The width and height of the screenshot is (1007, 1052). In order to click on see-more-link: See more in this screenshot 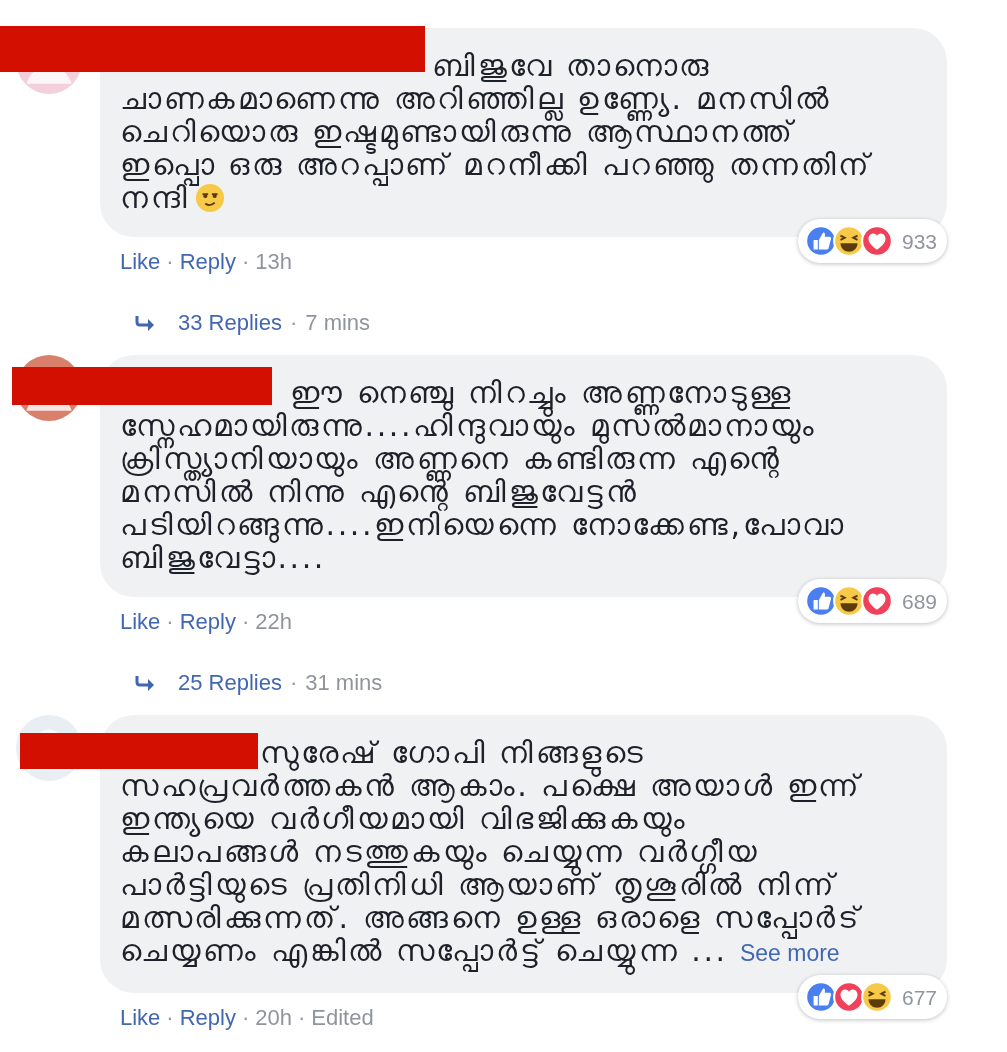, I will do `click(789, 953)`.